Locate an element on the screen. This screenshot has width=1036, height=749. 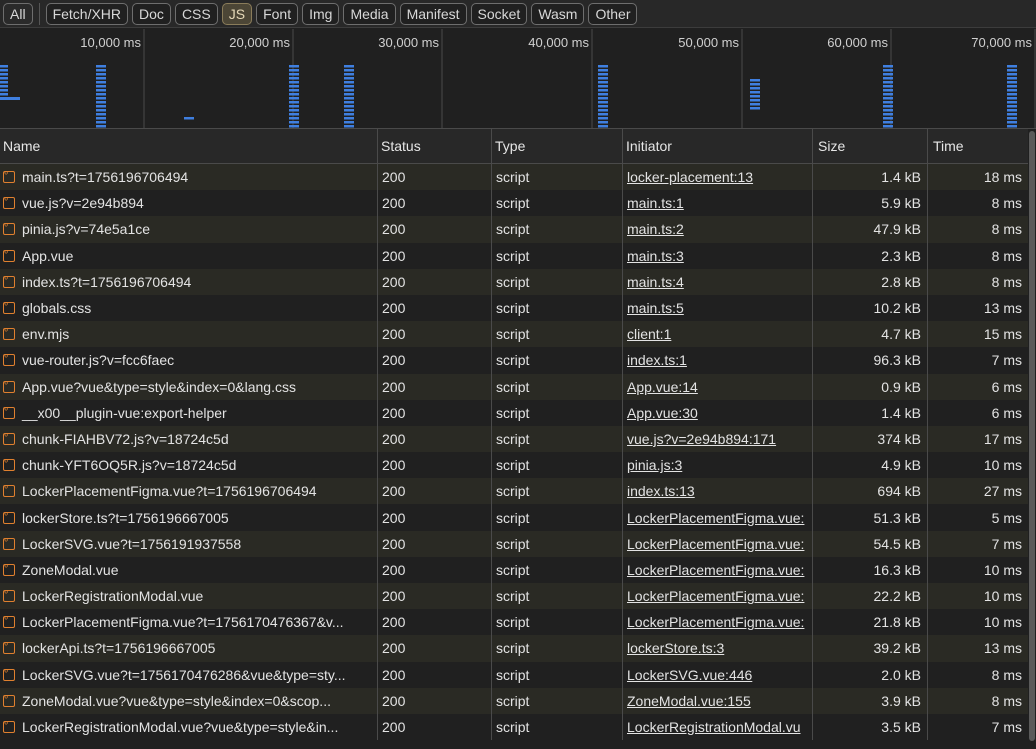
initiator-link: vue.js?v=2e94b894:171 is located at coordinates (701, 439).